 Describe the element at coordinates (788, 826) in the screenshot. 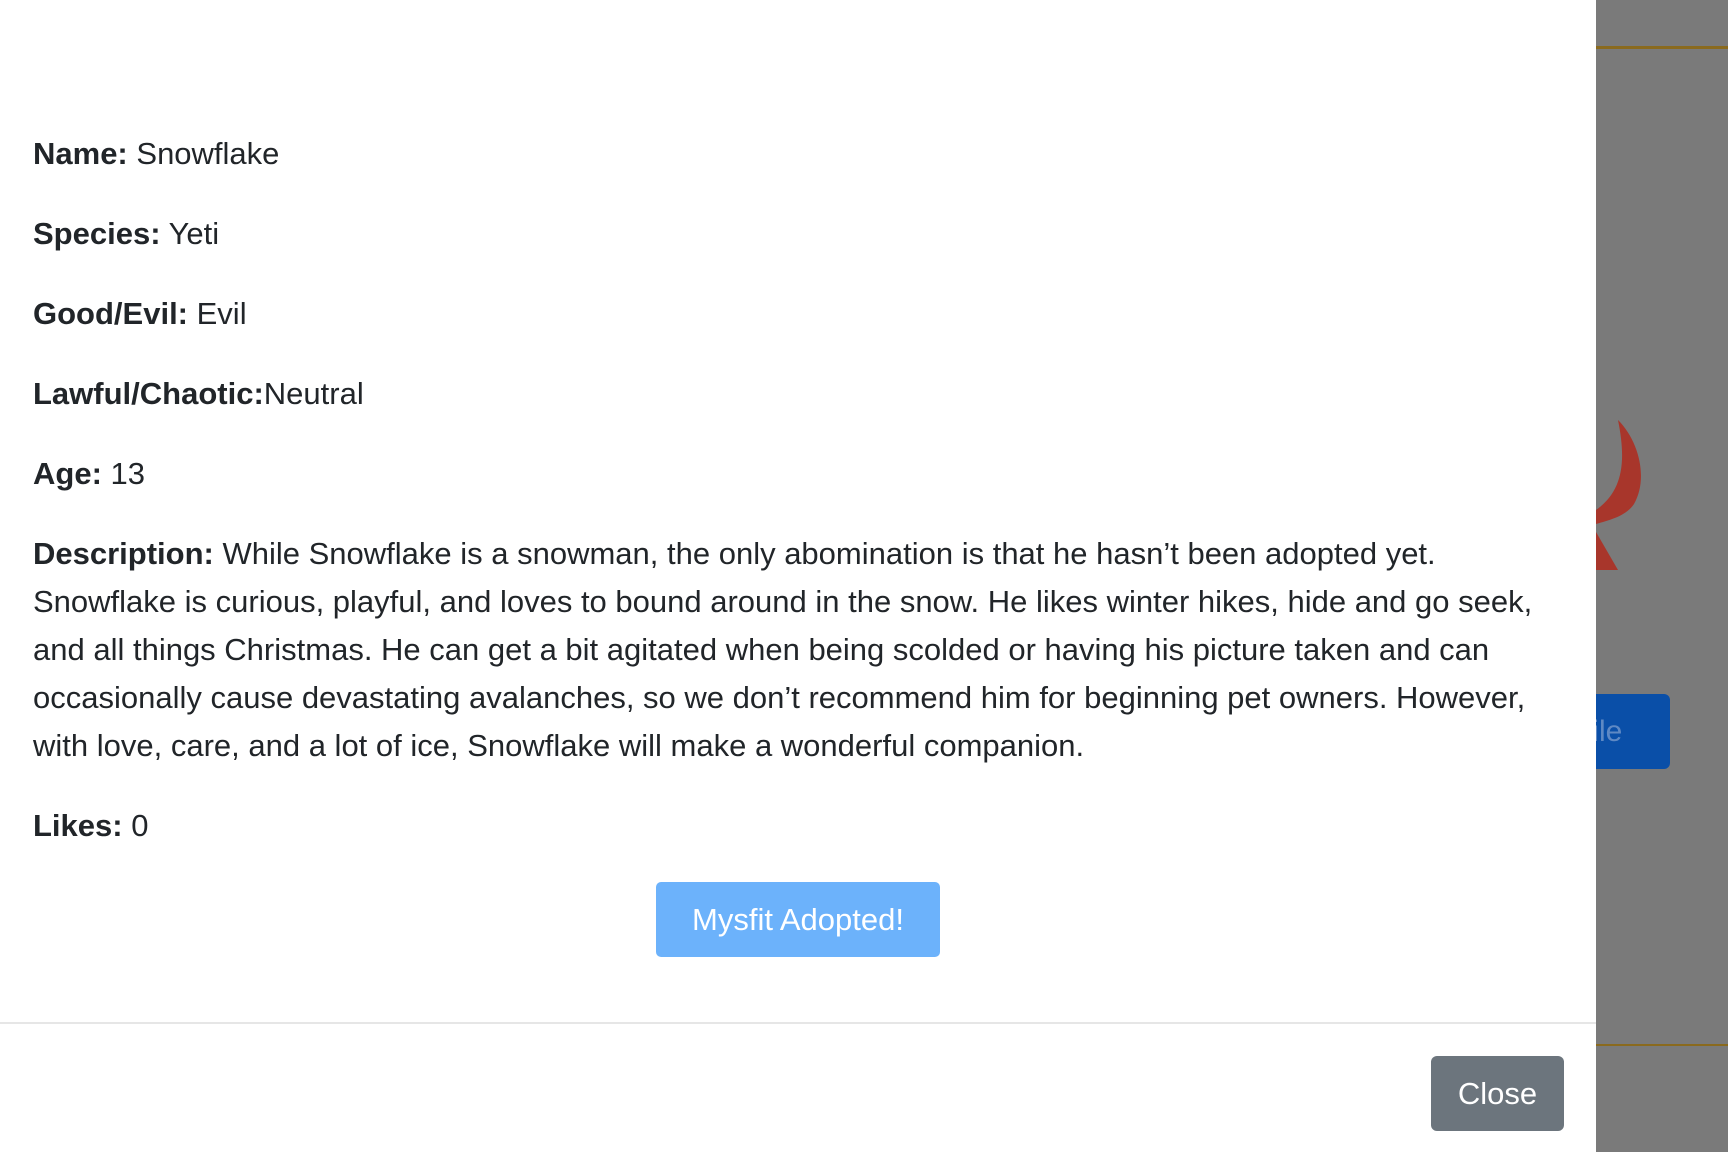

I see `likes-field: Likes: 0` at that location.